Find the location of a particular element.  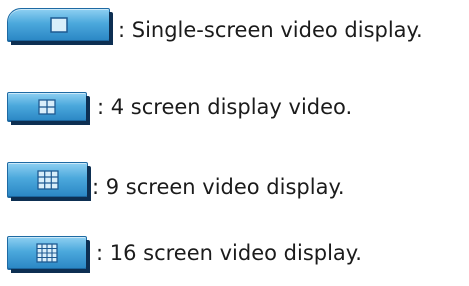

legend-row-four: : 4 screen display video. is located at coordinates (176, 108).